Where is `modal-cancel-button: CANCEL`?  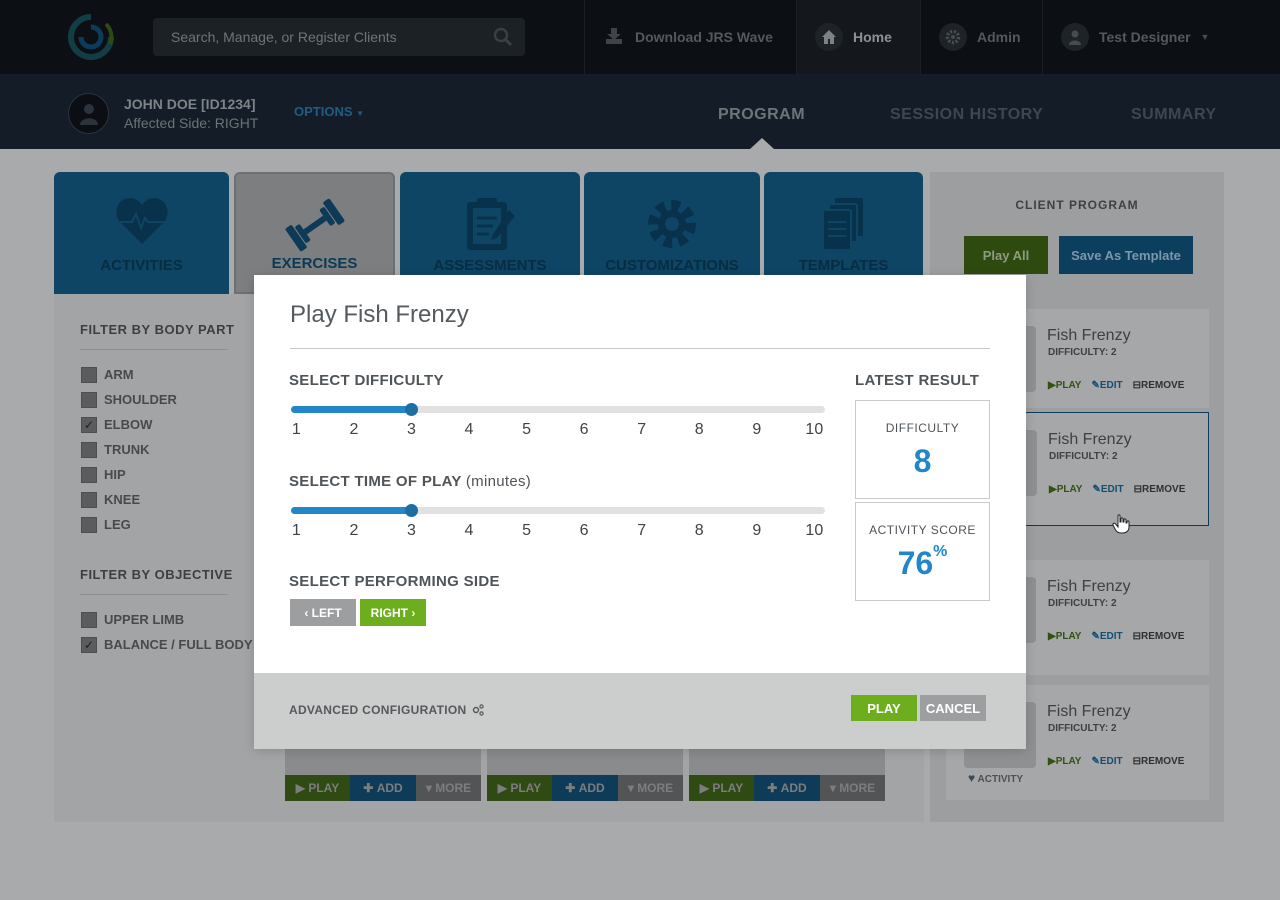
modal-cancel-button: CANCEL is located at coordinates (953, 708).